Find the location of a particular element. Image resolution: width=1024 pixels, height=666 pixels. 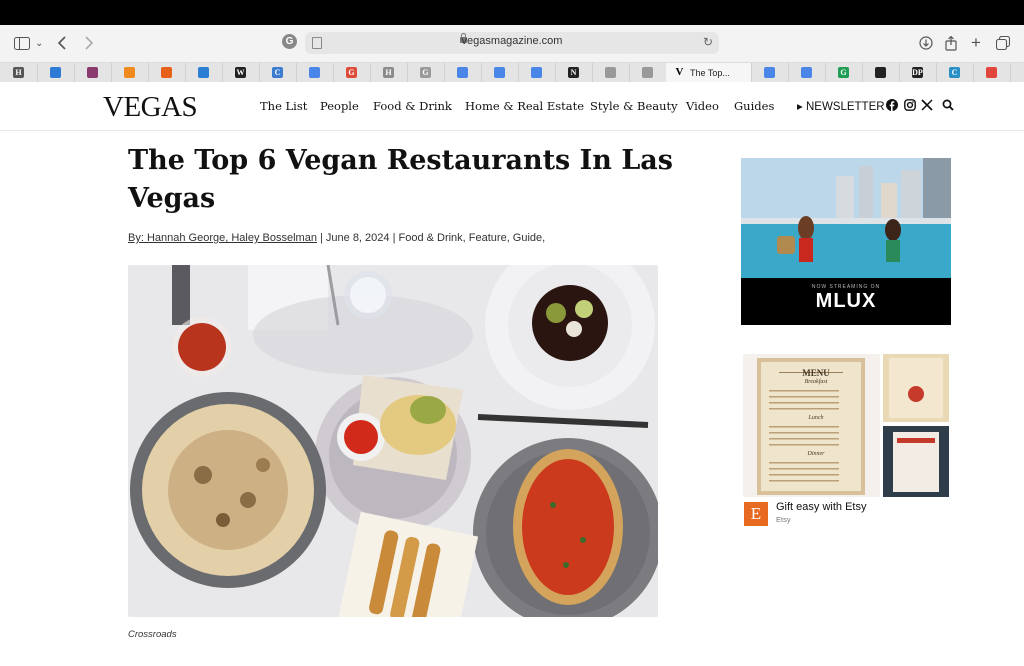

menu-section-dinner: Dinner is located at coordinates (816, 454).